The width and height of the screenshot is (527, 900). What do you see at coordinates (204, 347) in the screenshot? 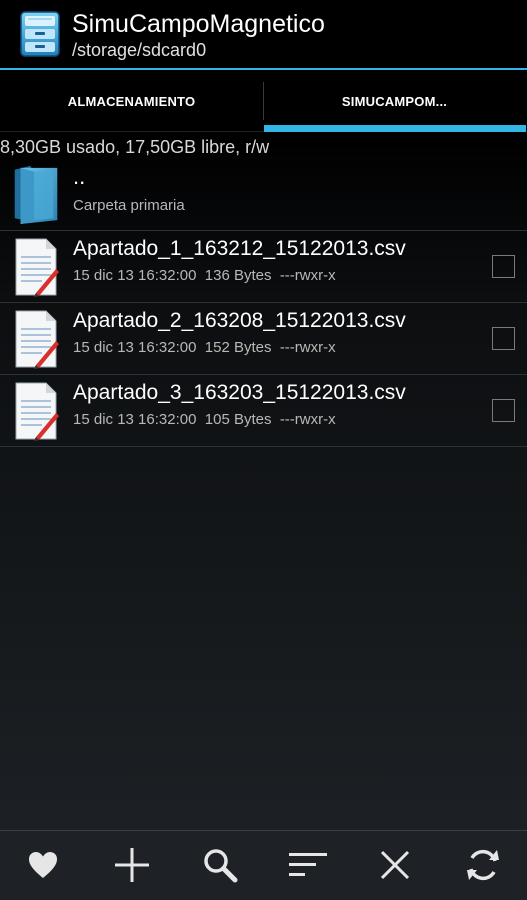
I see `file-meta: 15 dic 13 16:32:00 152 Bytes ---rwxr-x` at bounding box center [204, 347].